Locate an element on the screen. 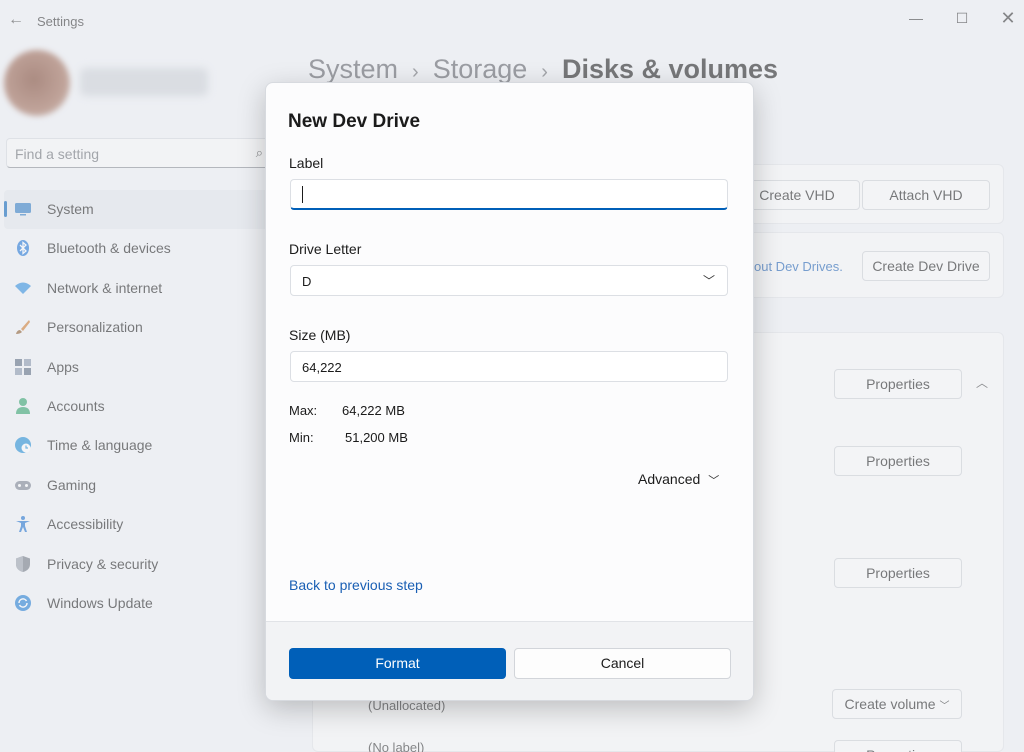 Image resolution: width=1024 pixels, height=752 pixels. size-input: 64,222 is located at coordinates (509, 366).